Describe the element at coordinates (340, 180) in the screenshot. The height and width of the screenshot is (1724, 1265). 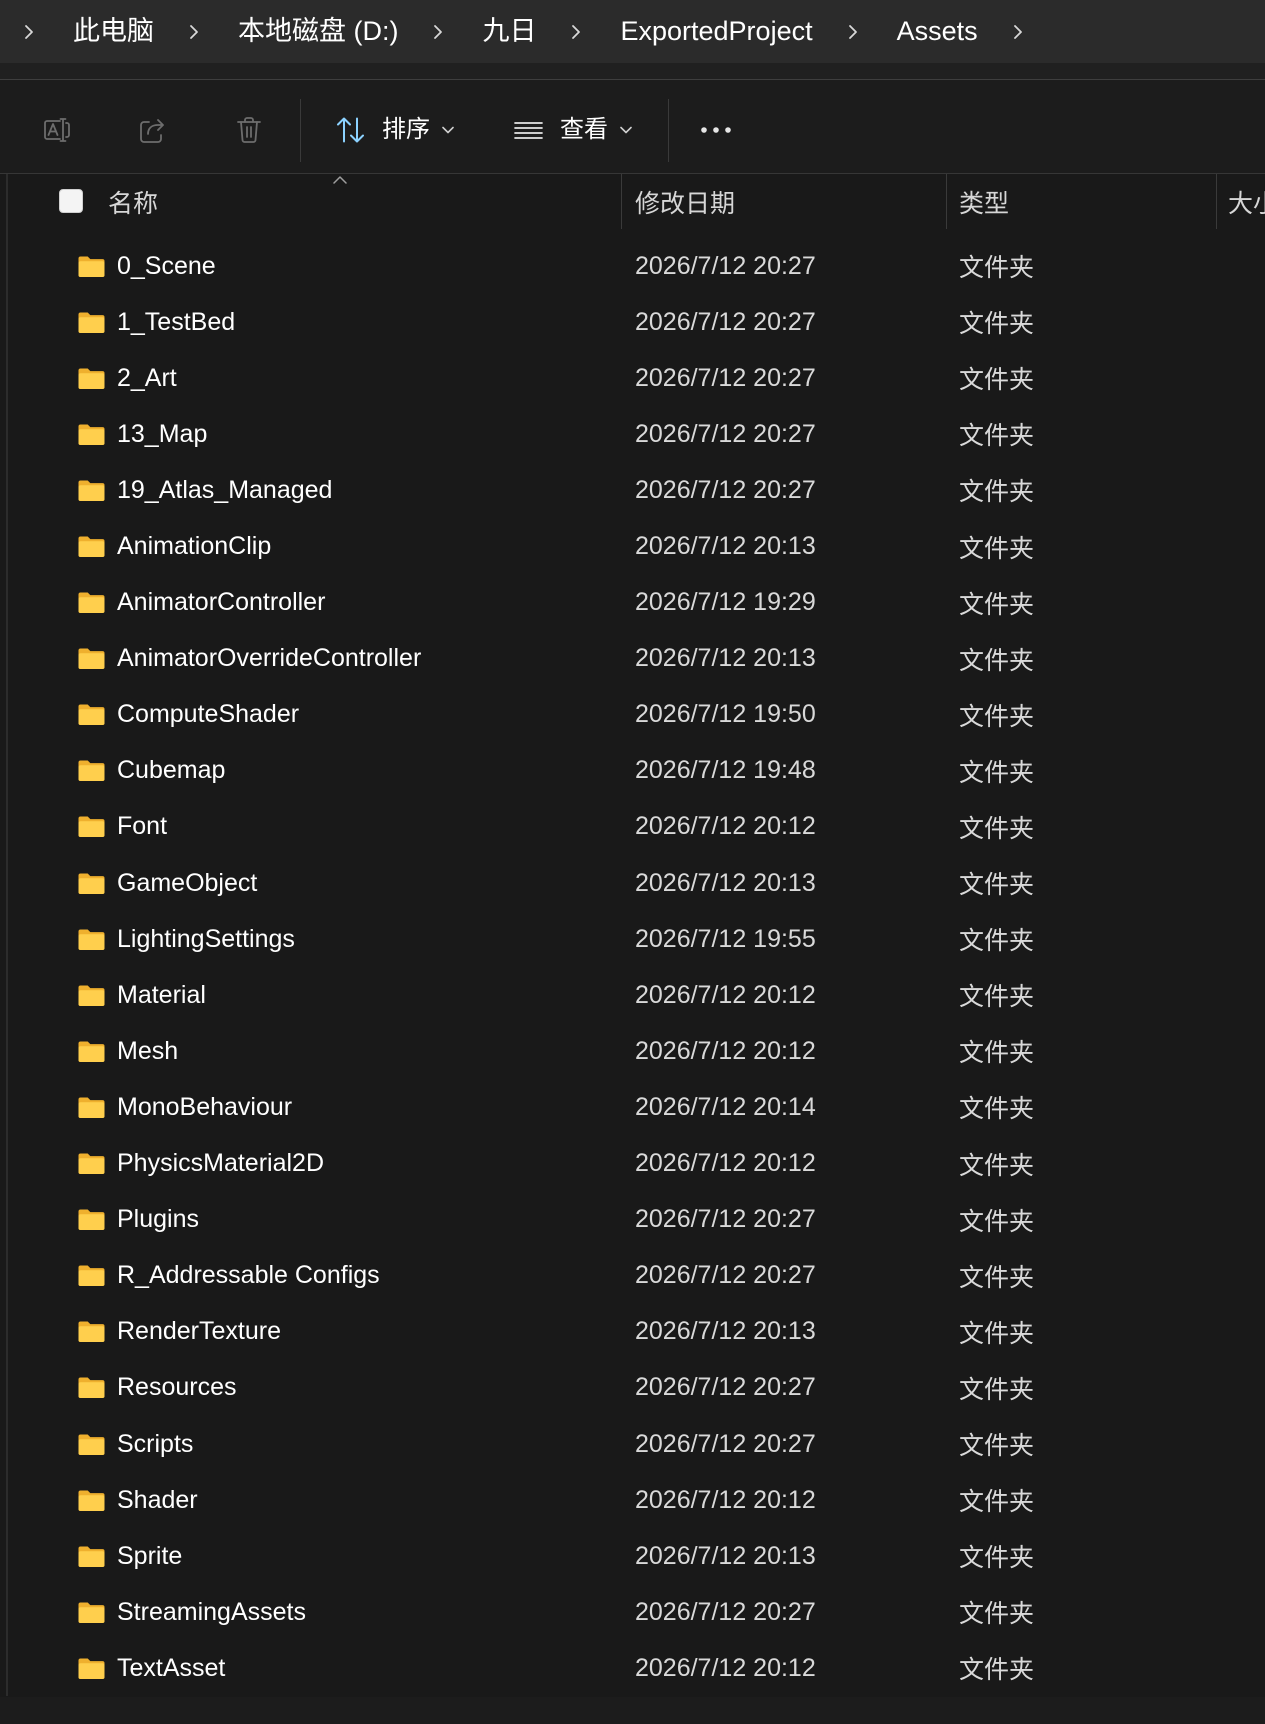
I see `sort-ascending-caret-icon` at that location.